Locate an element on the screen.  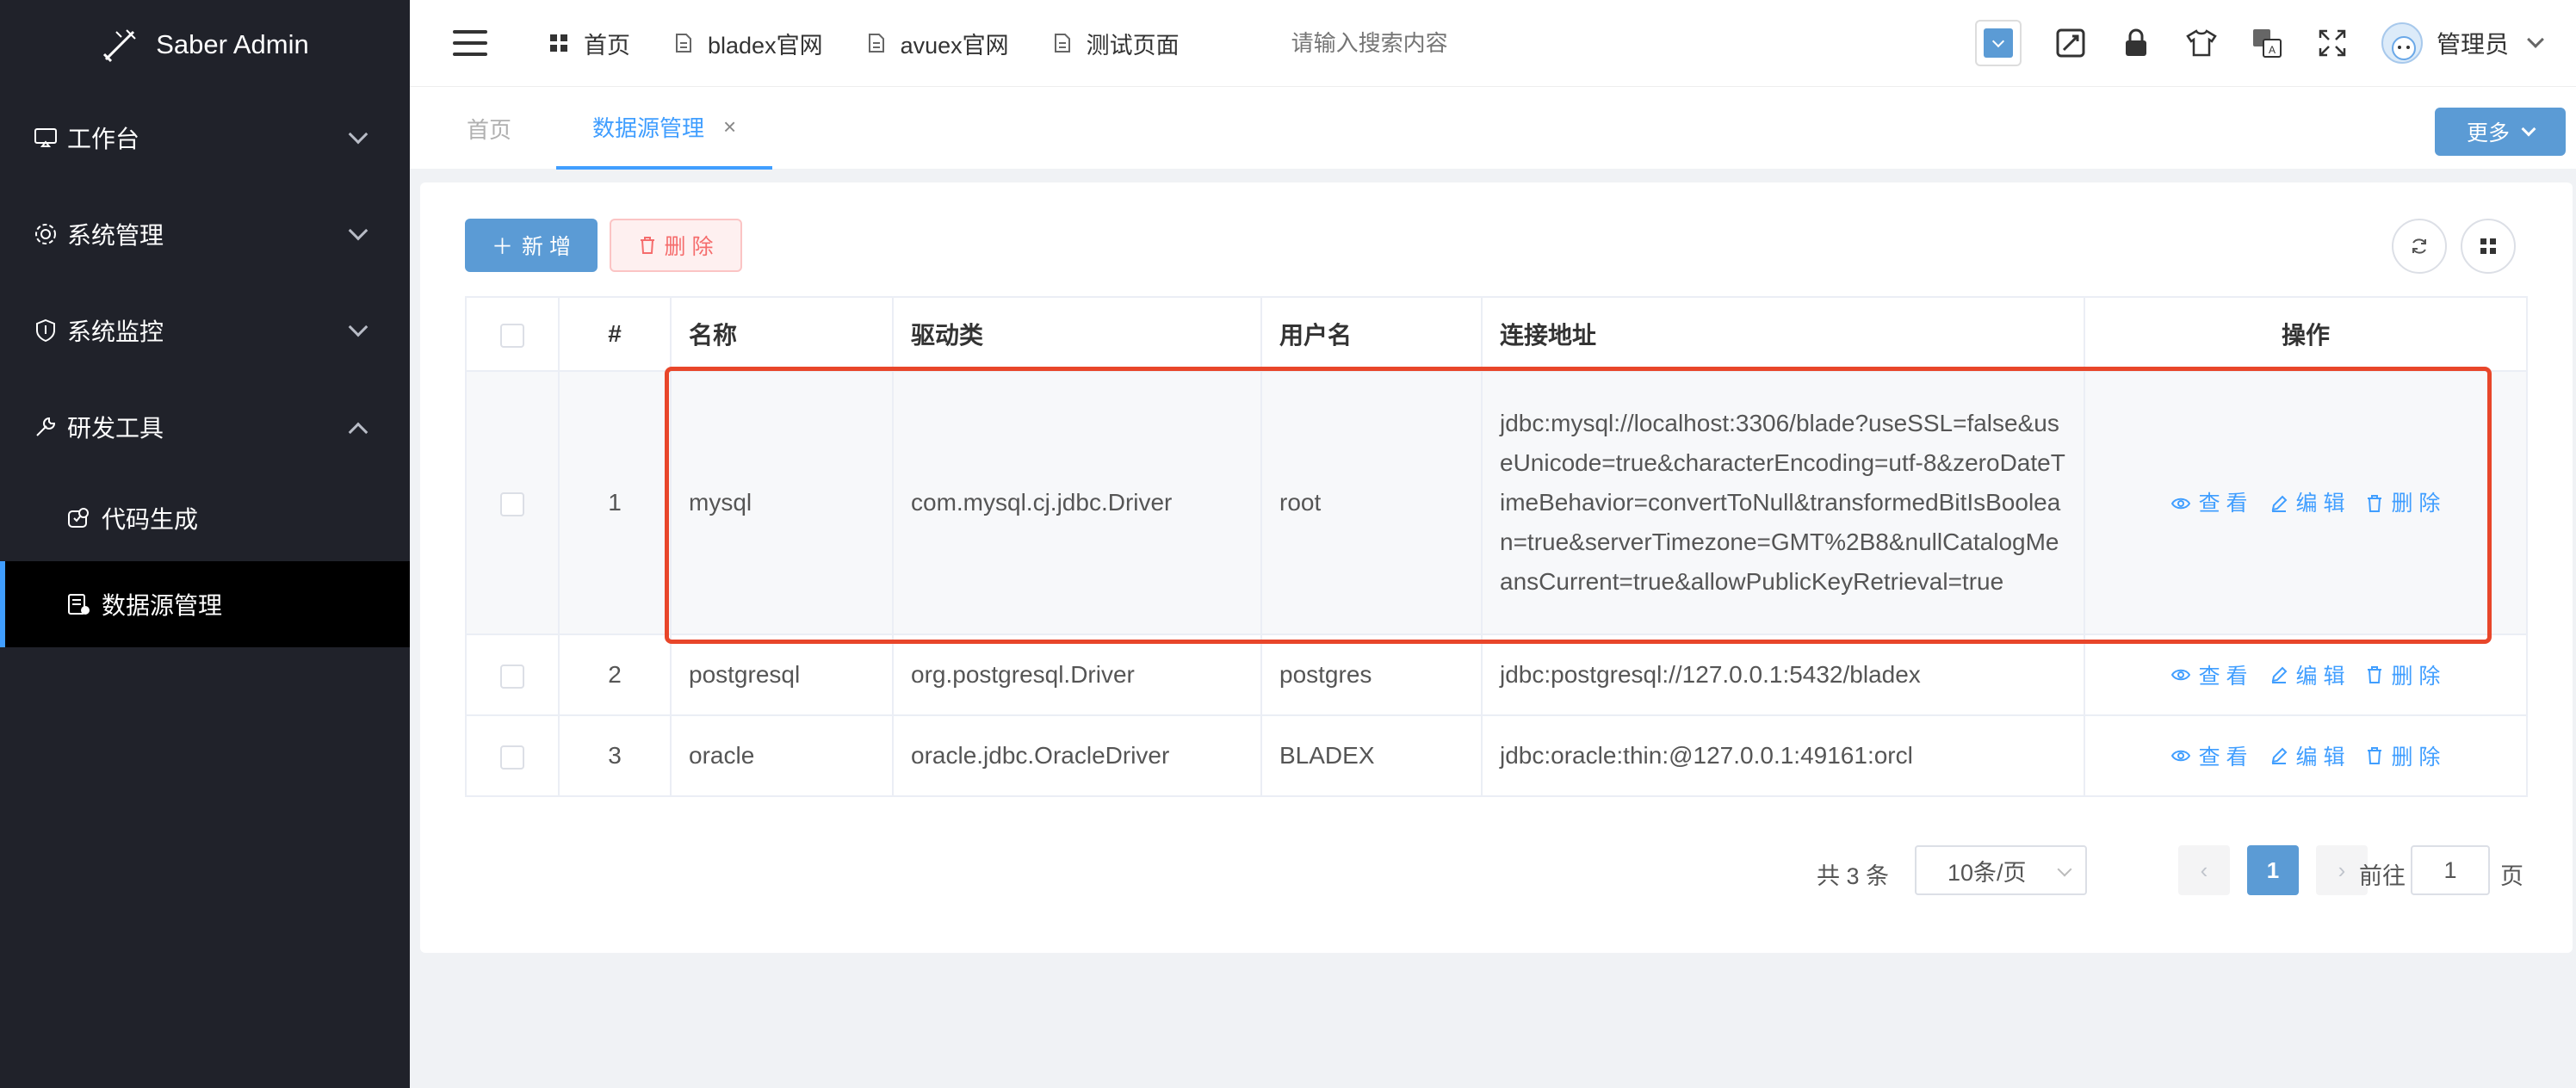
tab-label: 首页 is located at coordinates (489, 130).